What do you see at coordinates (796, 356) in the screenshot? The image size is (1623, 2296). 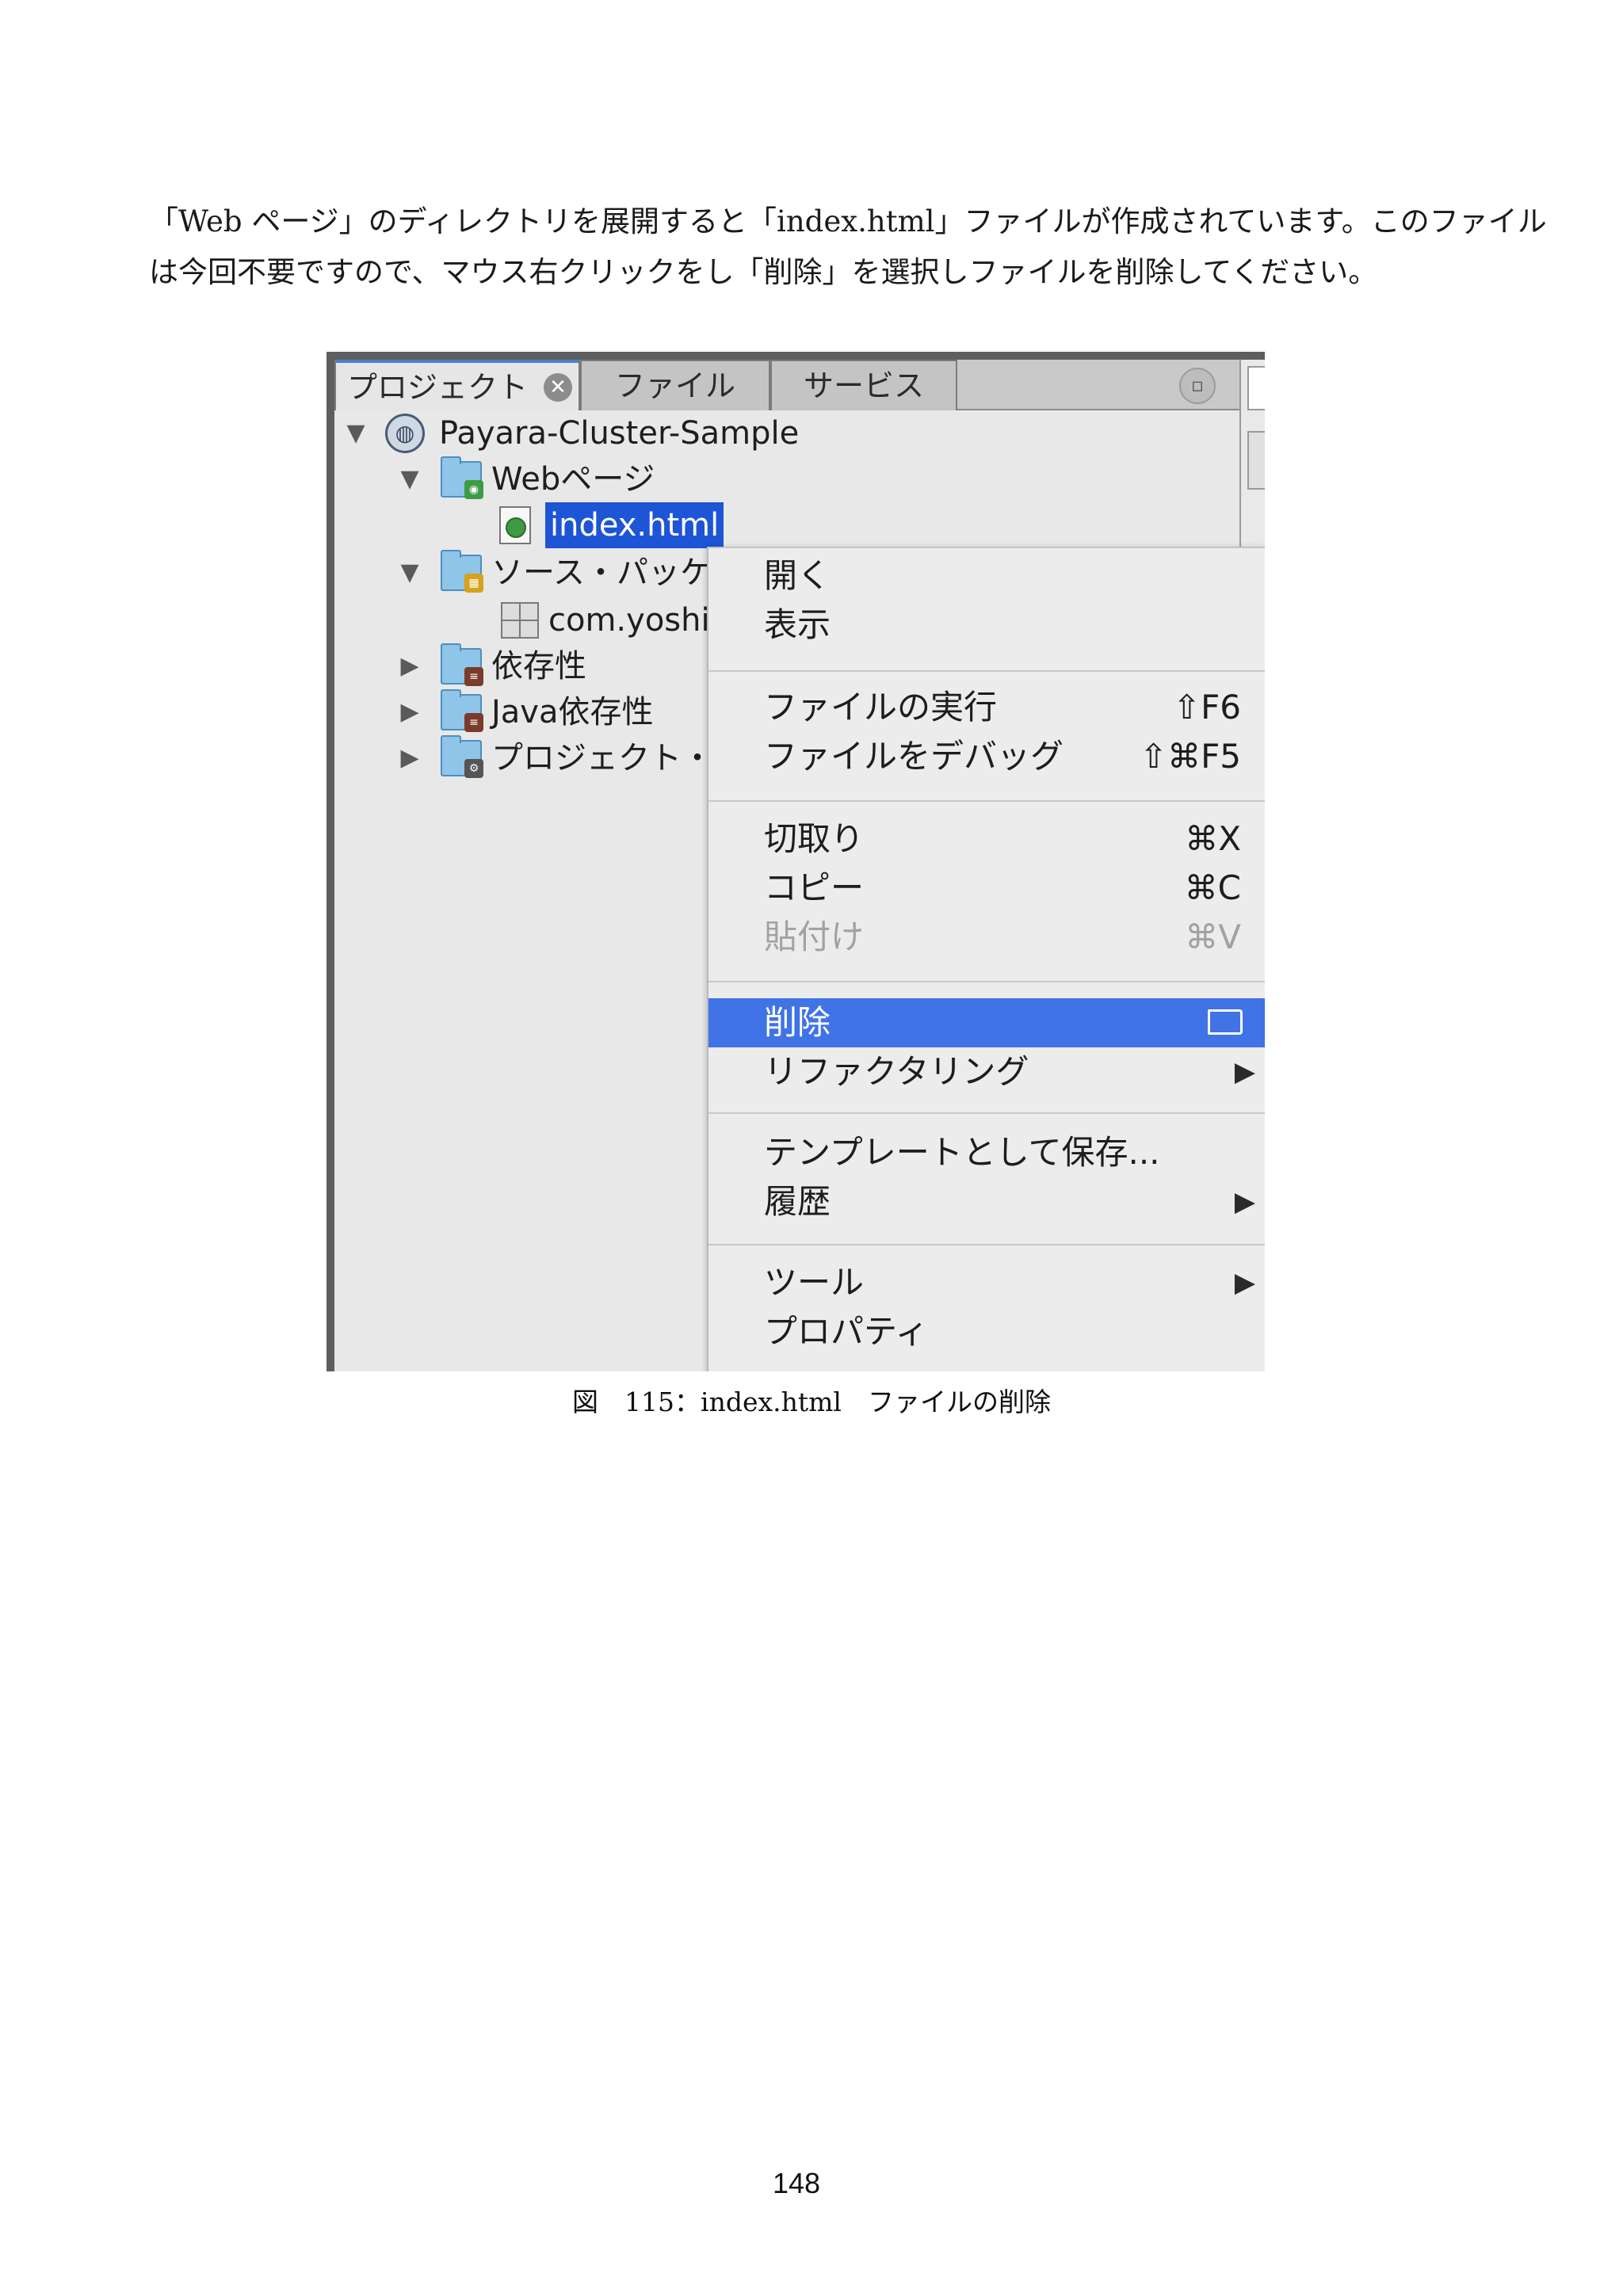 I see `window-top-border` at bounding box center [796, 356].